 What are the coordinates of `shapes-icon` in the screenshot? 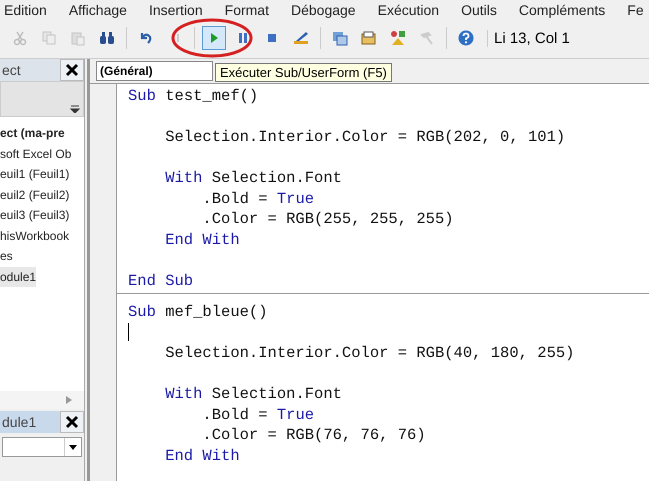 It's located at (398, 38).